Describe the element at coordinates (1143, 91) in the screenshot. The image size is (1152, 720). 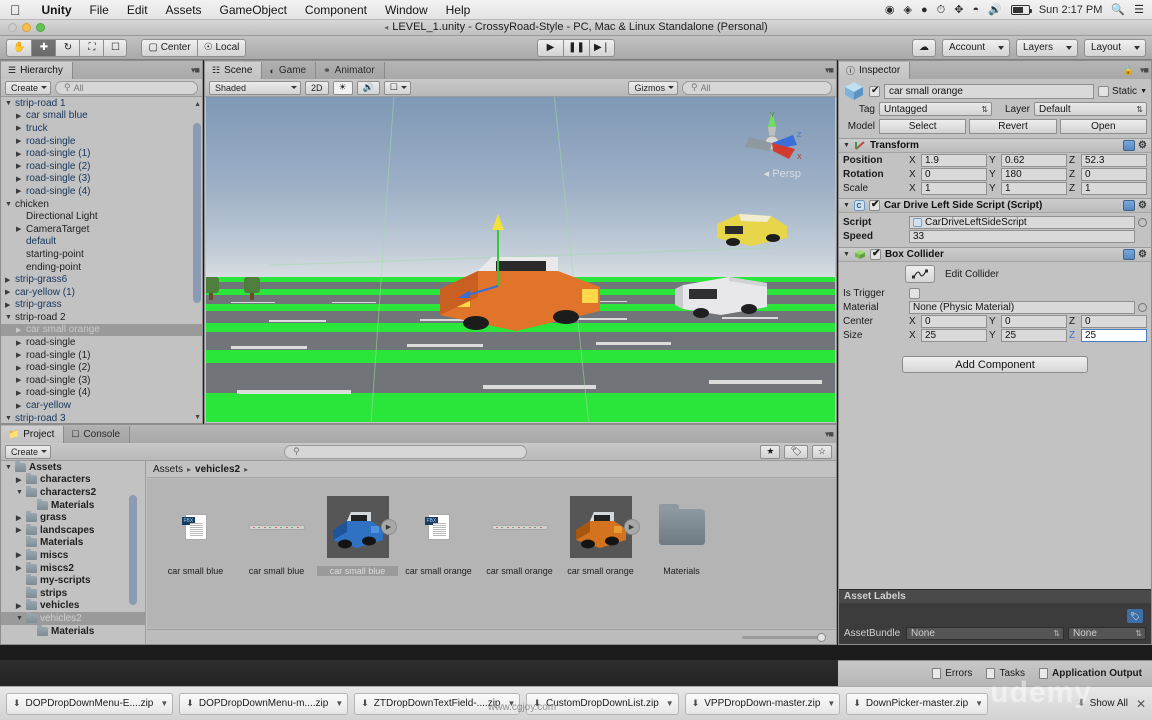
I see `static-dropdown-icon: ▼` at that location.